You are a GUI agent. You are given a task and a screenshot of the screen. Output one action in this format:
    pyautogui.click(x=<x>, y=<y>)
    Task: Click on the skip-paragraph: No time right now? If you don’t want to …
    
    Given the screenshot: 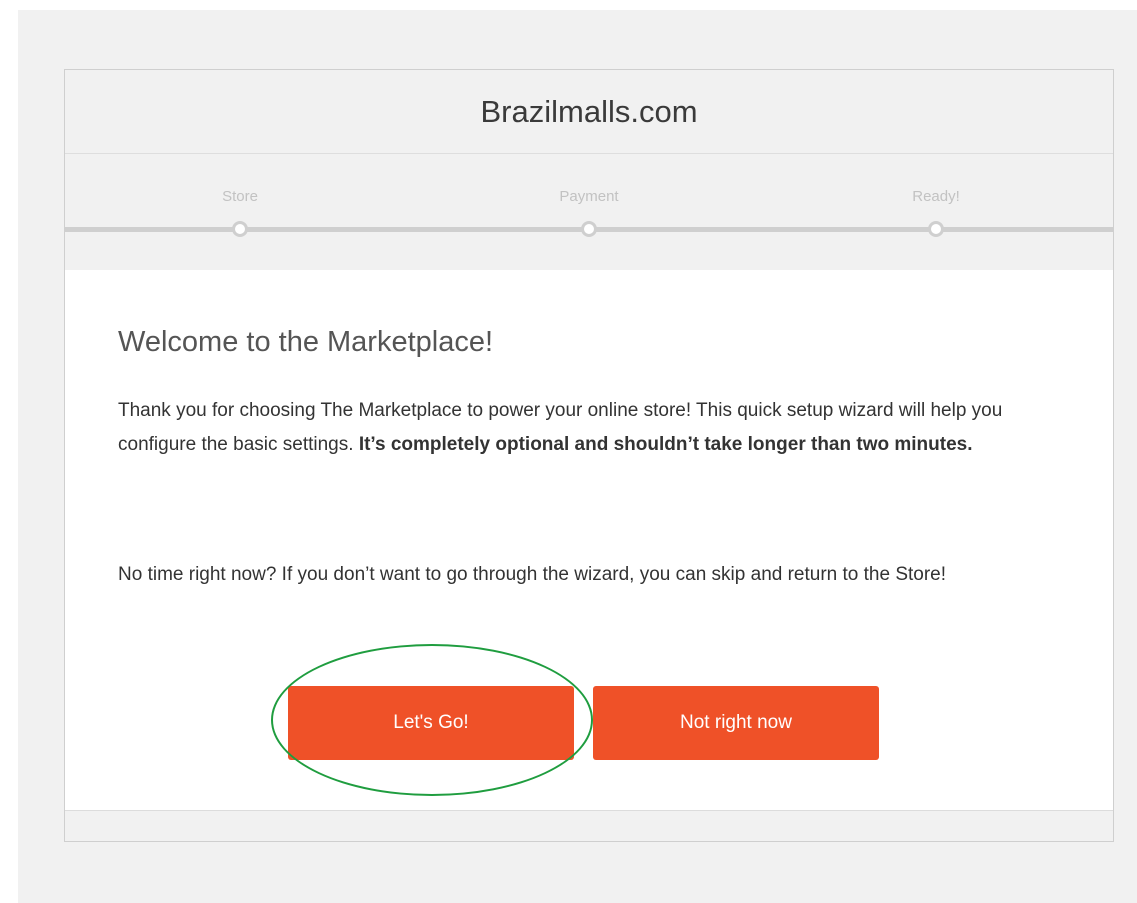 What is the action you would take?
    pyautogui.click(x=532, y=574)
    